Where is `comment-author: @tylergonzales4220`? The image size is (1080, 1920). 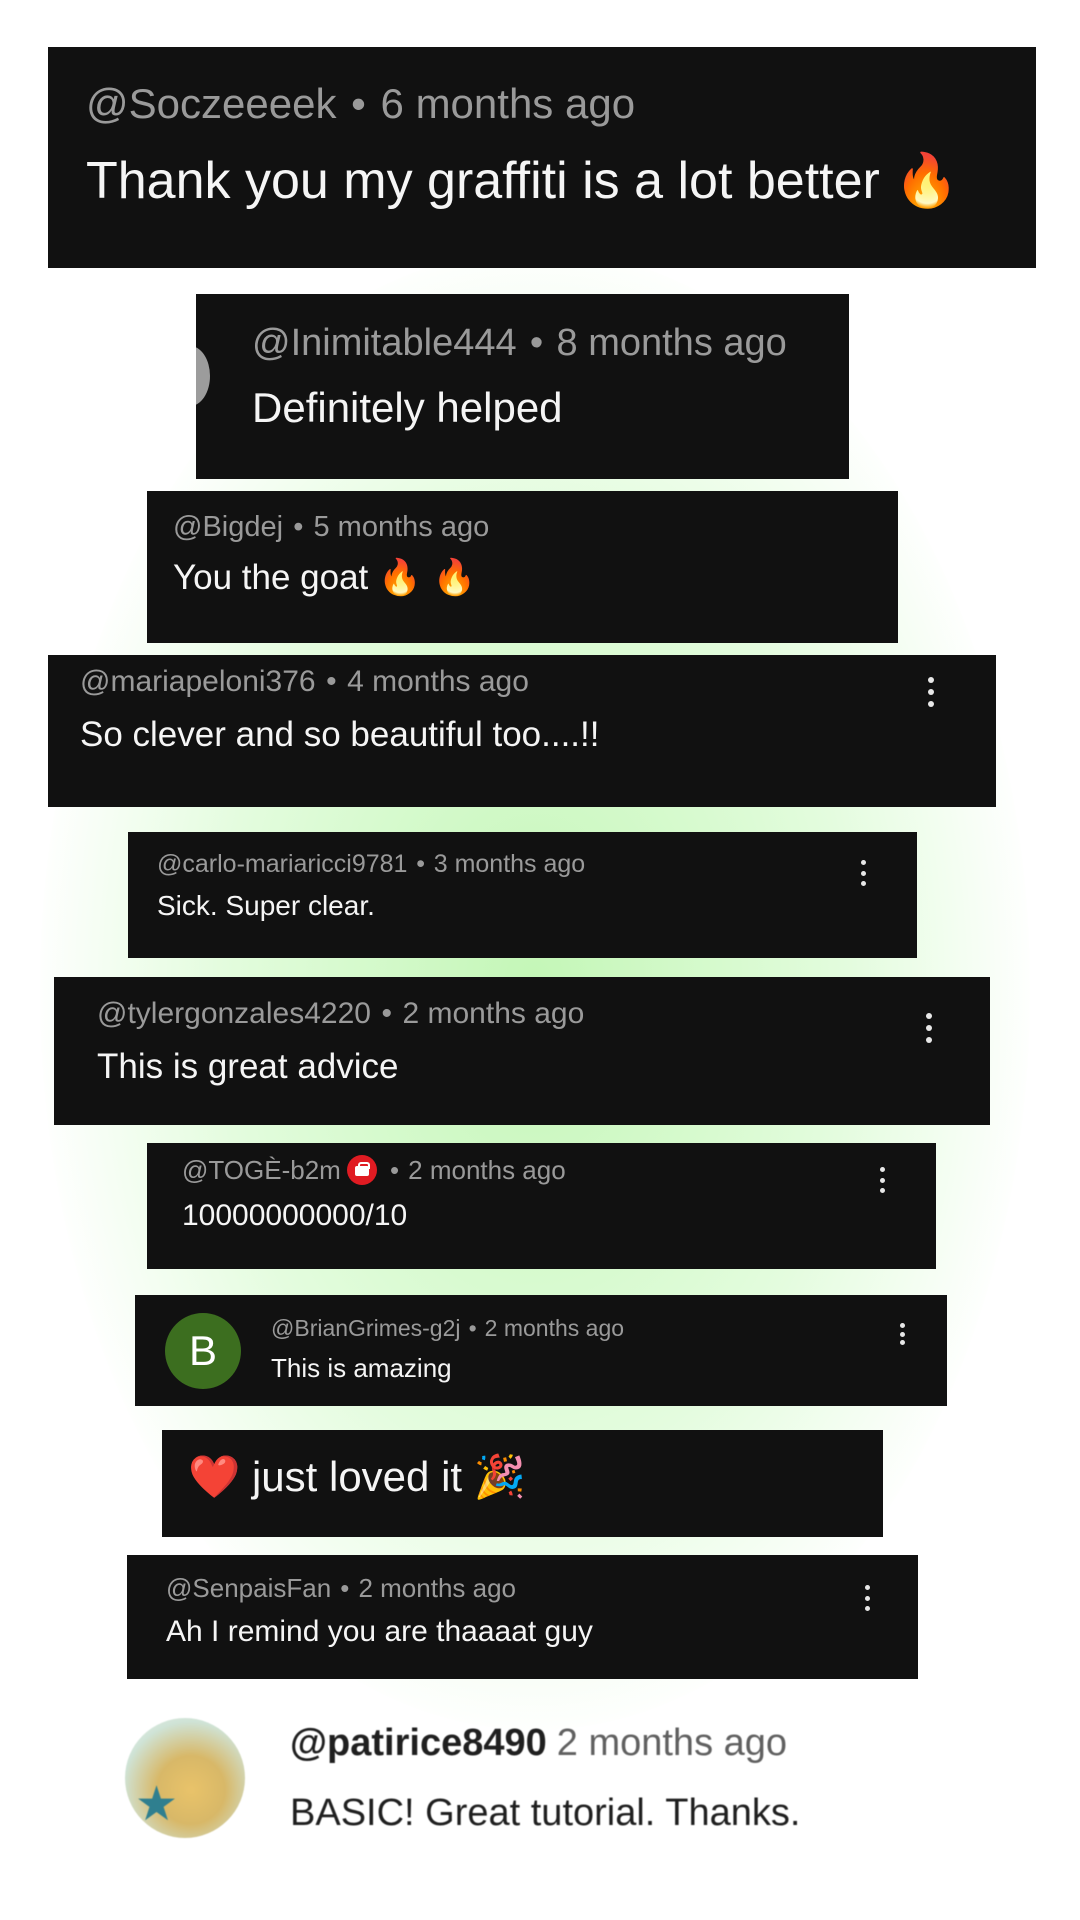 comment-author: @tylergonzales4220 is located at coordinates (234, 1013).